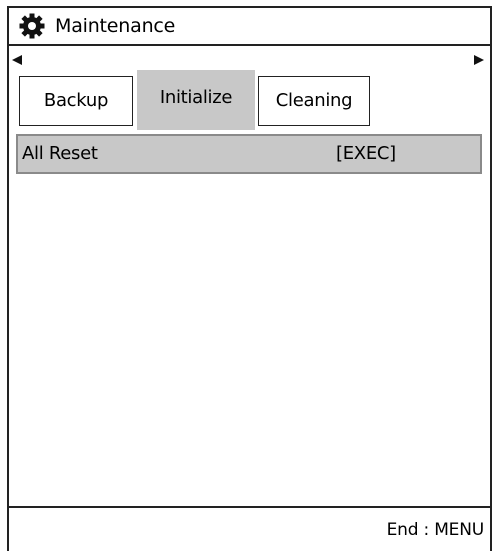 Image resolution: width=493 pixels, height=551 pixels. Describe the element at coordinates (314, 101) in the screenshot. I see `tab-cleaning: Cleaning` at that location.